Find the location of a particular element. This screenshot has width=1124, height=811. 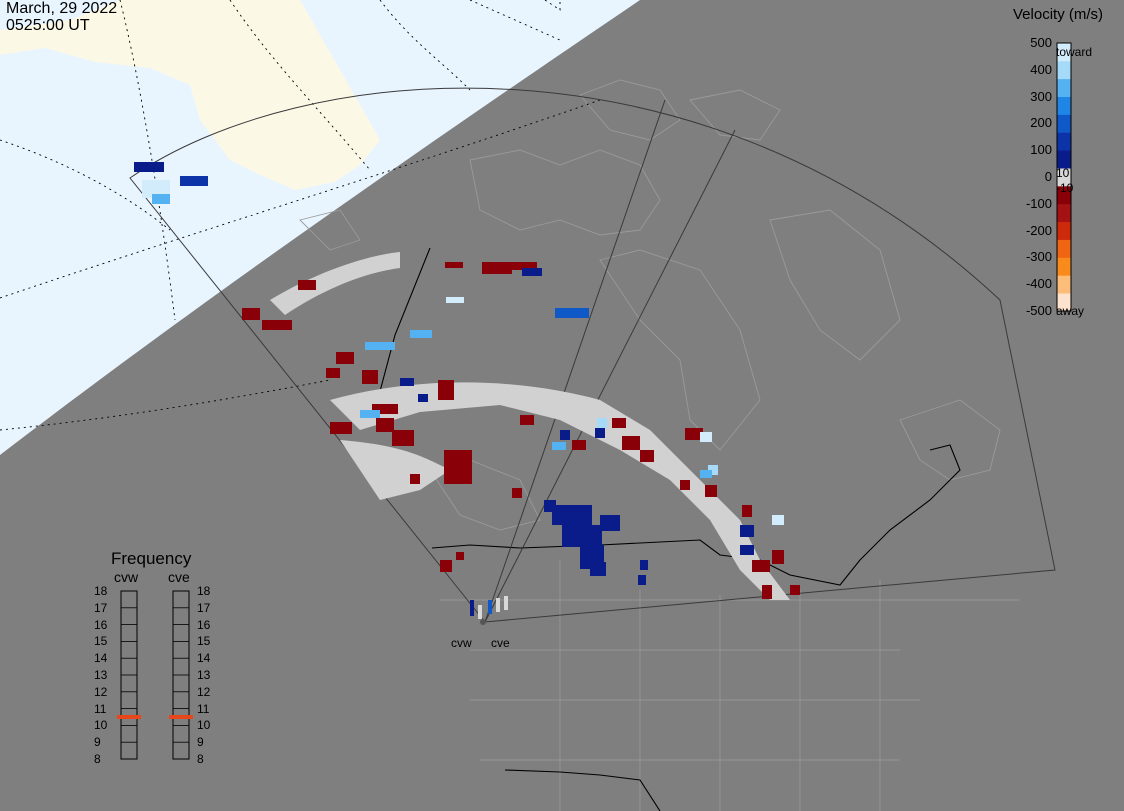

velocity-tick-label: -400 is located at coordinates (1038, 284).